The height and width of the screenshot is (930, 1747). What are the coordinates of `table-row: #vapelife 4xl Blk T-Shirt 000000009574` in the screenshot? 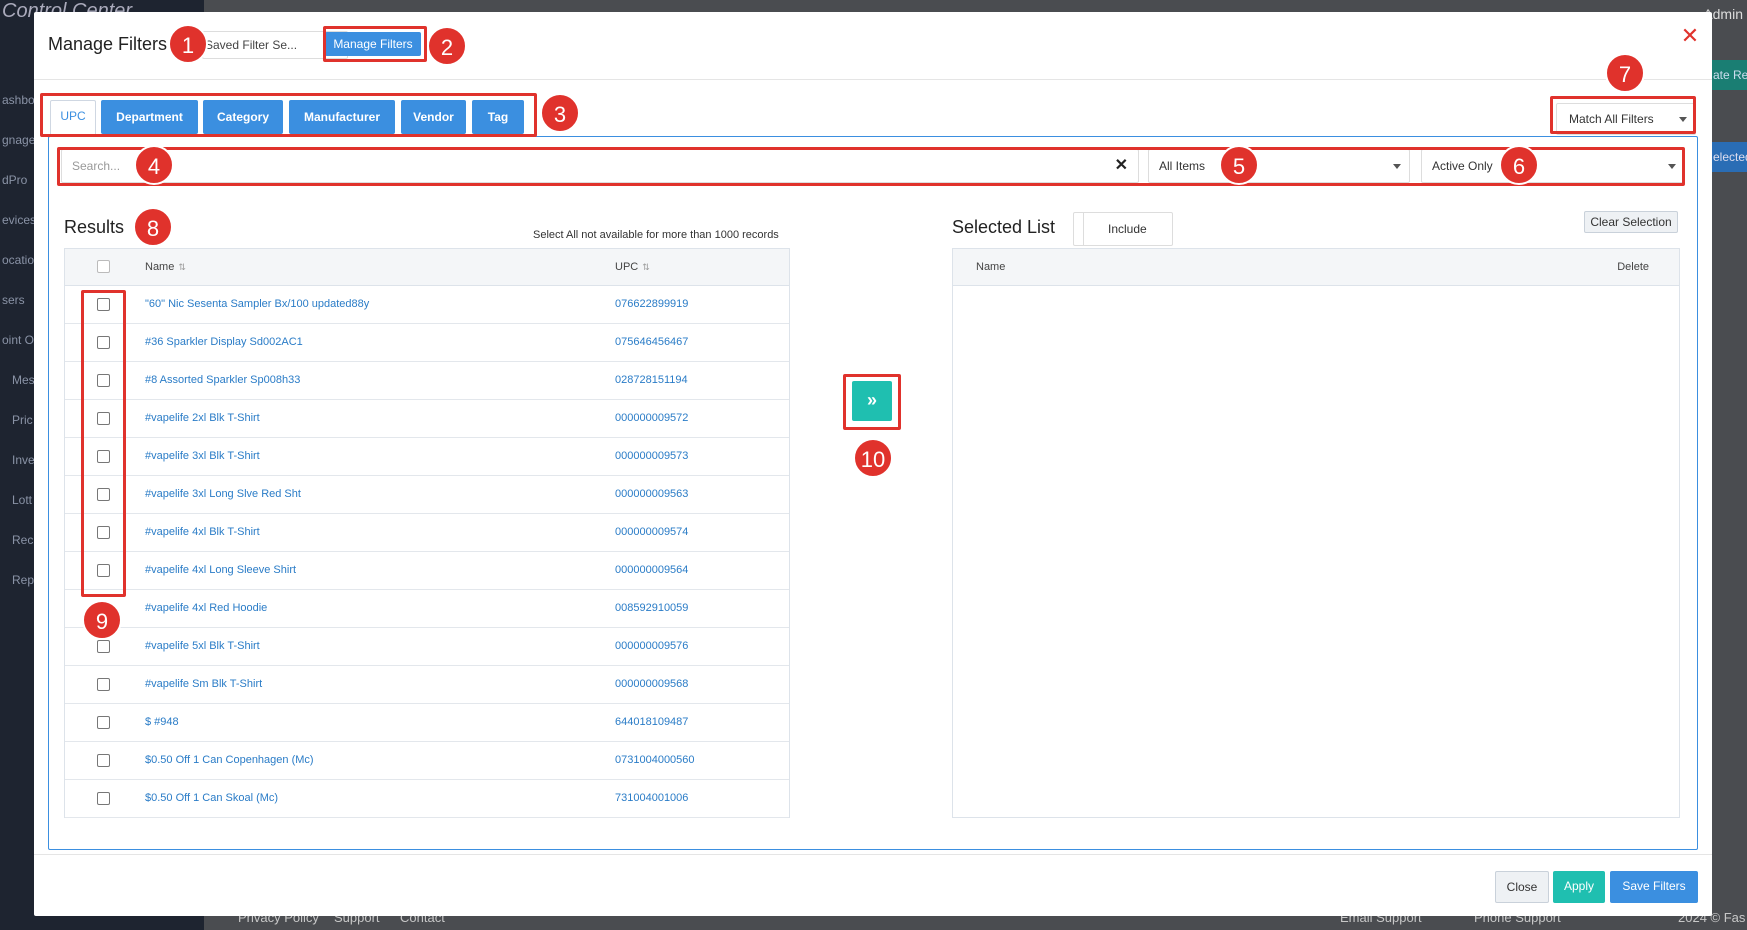 It's located at (427, 533).